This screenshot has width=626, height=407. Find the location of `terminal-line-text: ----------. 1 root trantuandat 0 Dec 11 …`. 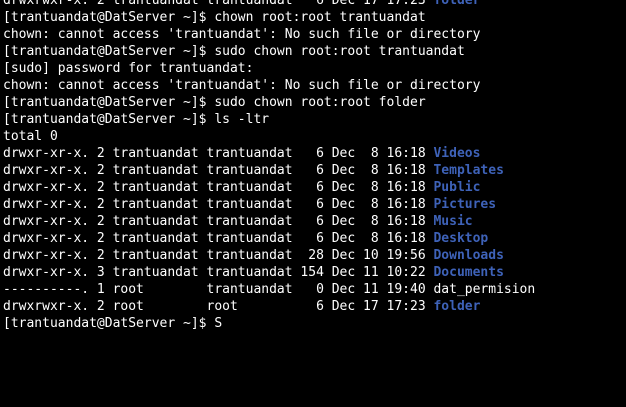

terminal-line-text: ----------. 1 root trantuandat 0 Dec 11 … is located at coordinates (269, 289).